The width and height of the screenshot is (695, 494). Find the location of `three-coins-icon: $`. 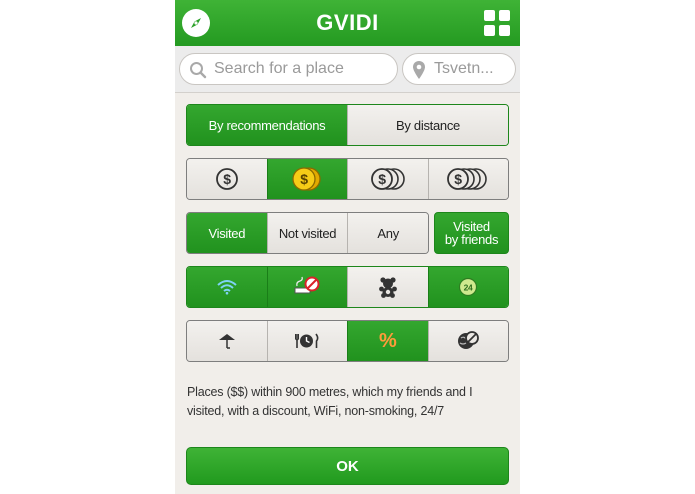

three-coins-icon: $ is located at coordinates (388, 179).